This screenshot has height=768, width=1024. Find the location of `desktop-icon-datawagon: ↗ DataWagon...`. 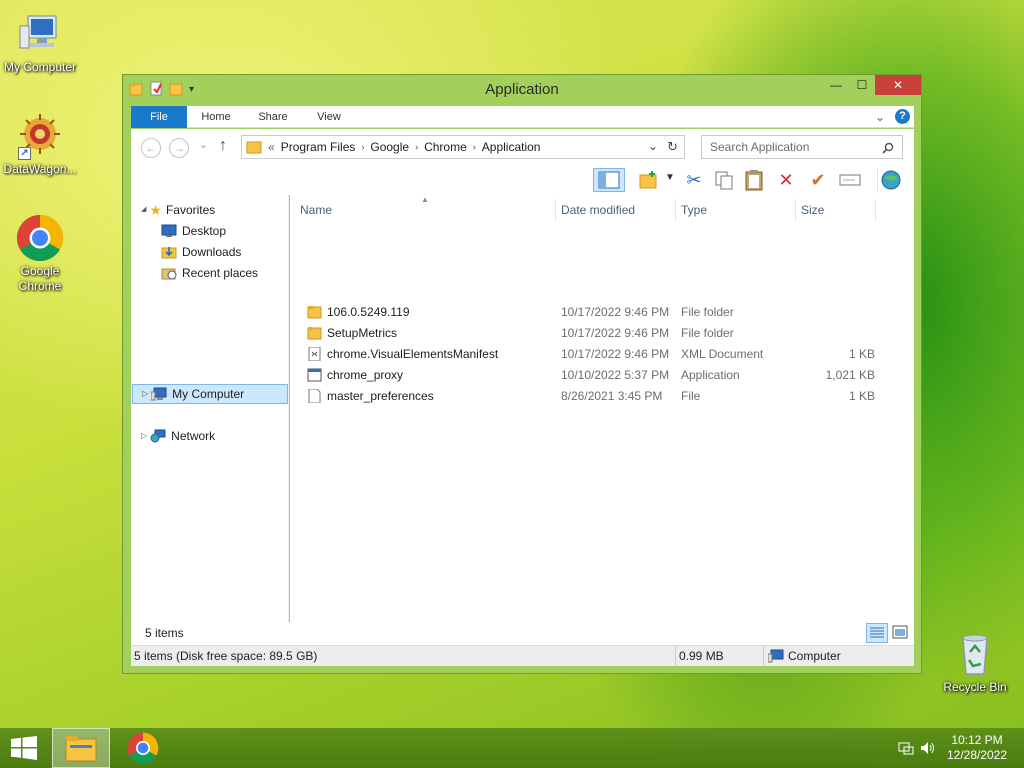

desktop-icon-datawagon: ↗ DataWagon... is located at coordinates (40, 144).